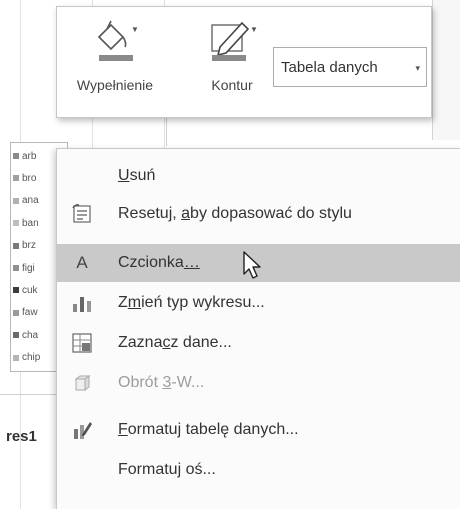 The image size is (460, 509). What do you see at coordinates (252, 265) in the screenshot?
I see `mouse-cursor-icon` at bounding box center [252, 265].